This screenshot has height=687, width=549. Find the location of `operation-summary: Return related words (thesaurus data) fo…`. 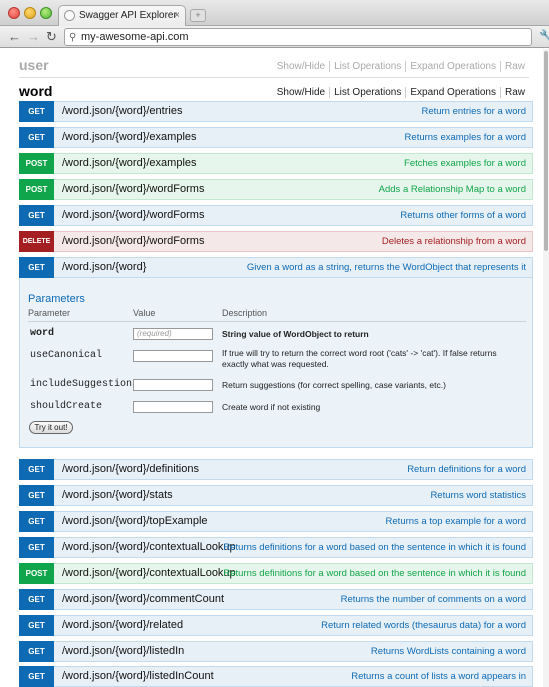

operation-summary: Return related words (thesaurus data) fo… is located at coordinates (423, 625).